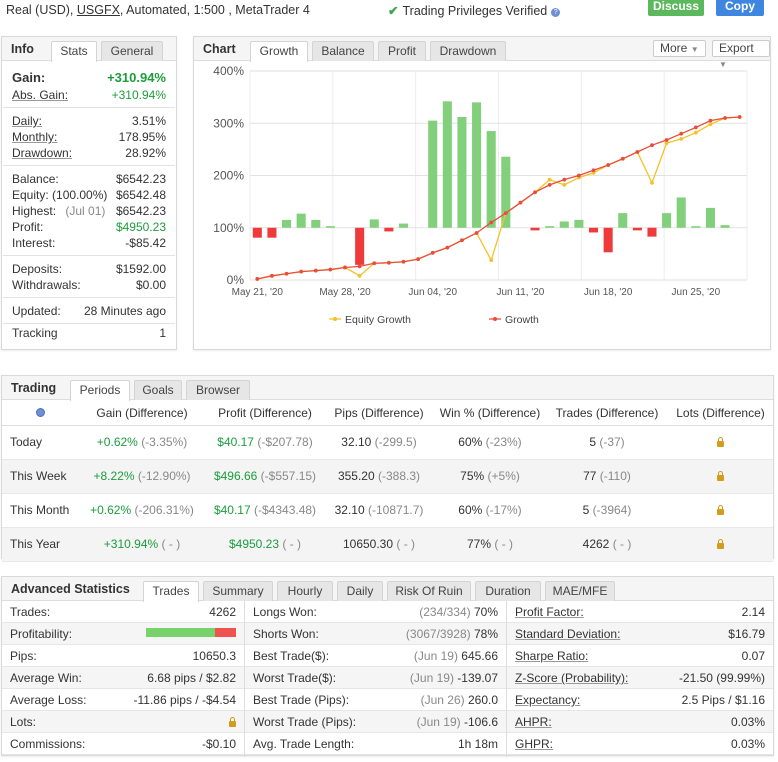 This screenshot has width=778, height=762. Describe the element at coordinates (378, 320) in the screenshot. I see `legend-label: Equity Growth` at that location.